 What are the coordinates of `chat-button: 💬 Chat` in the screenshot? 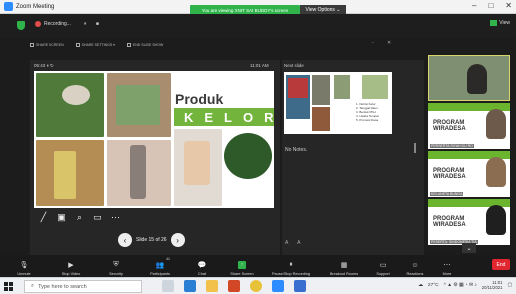 It's located at (202, 266).